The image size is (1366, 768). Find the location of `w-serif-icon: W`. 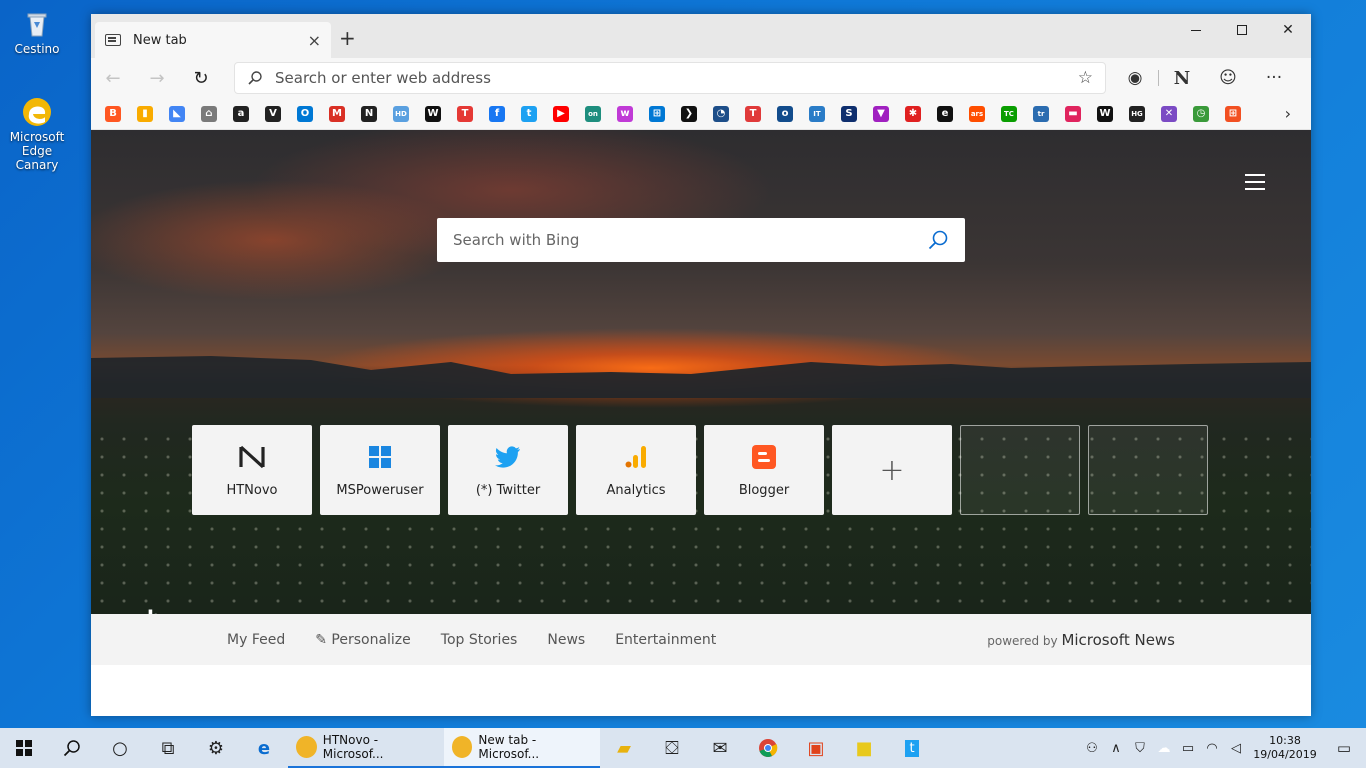

w-serif-icon: W is located at coordinates (1105, 113).